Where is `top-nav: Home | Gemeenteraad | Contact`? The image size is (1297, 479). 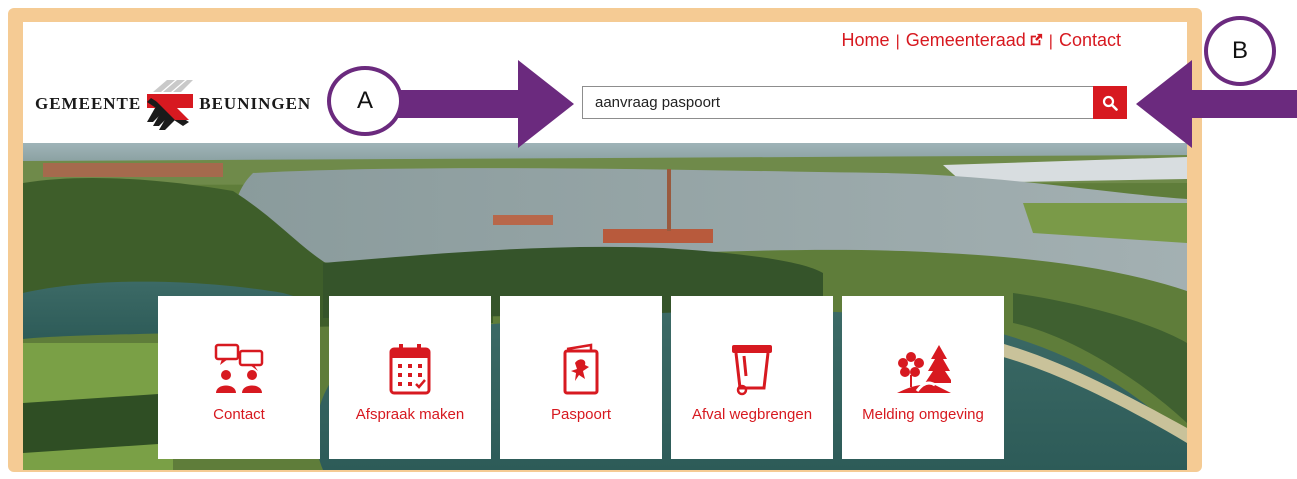
top-nav: Home | Gemeenteraad | Contact is located at coordinates (981, 40).